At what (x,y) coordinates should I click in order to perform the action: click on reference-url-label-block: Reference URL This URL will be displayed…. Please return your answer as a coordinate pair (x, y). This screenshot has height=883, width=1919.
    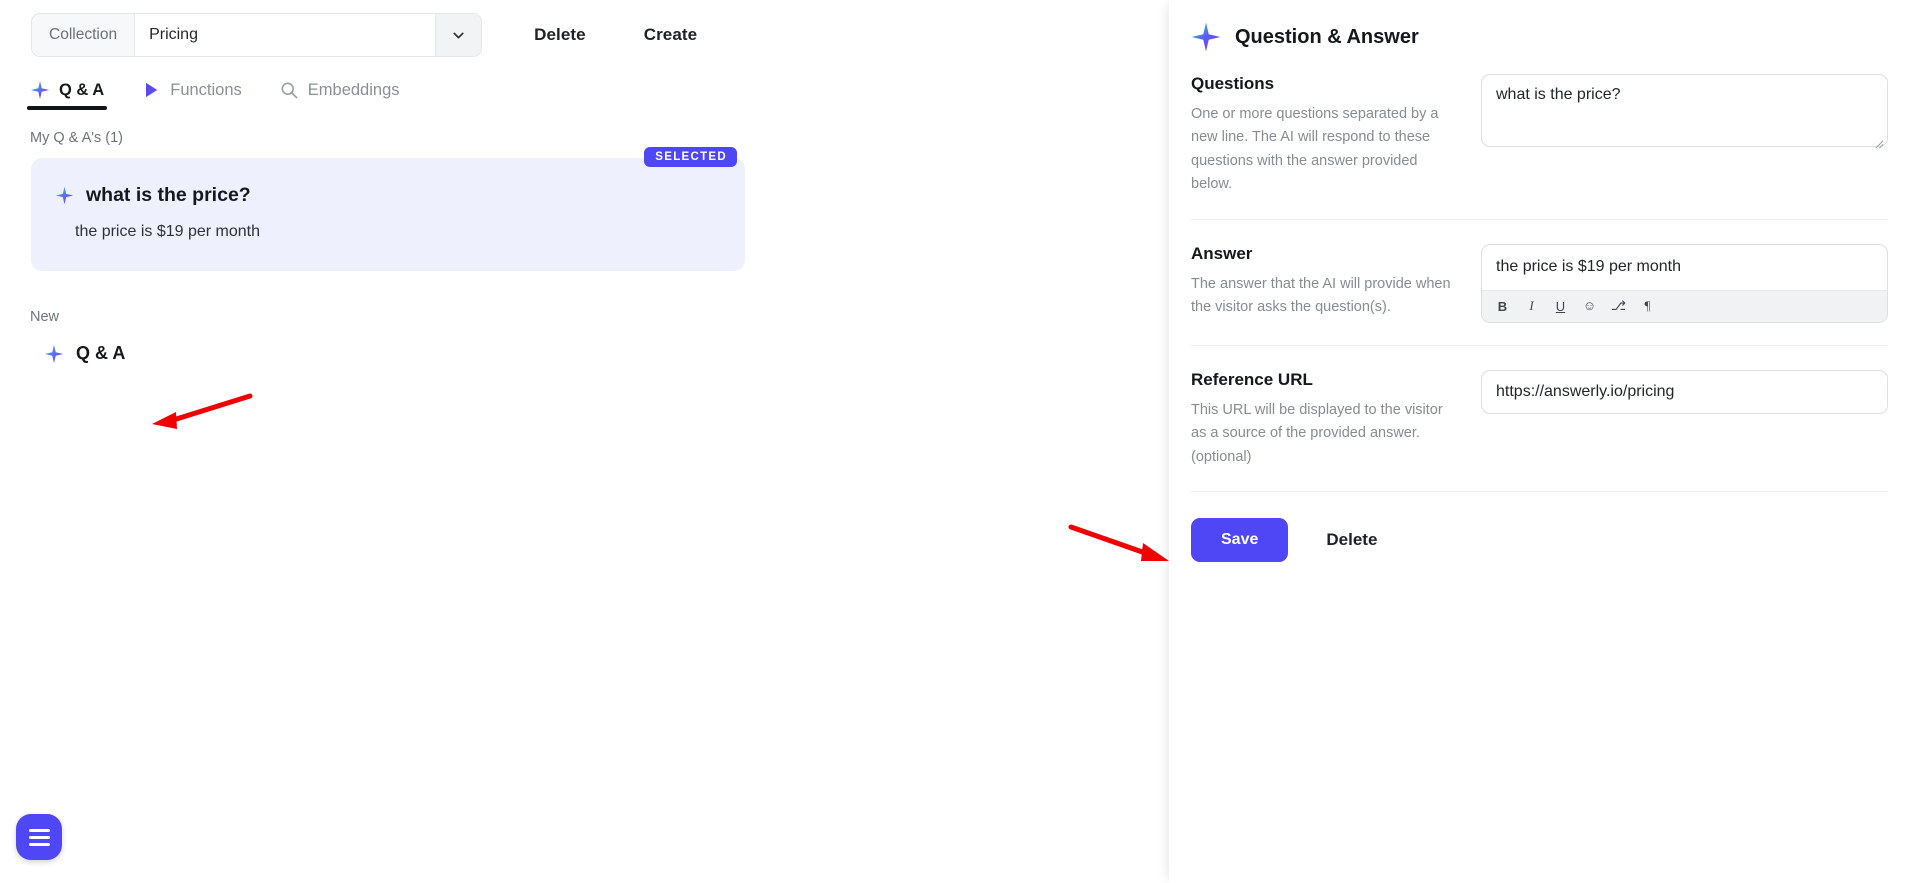
    Looking at the image, I should click on (1336, 419).